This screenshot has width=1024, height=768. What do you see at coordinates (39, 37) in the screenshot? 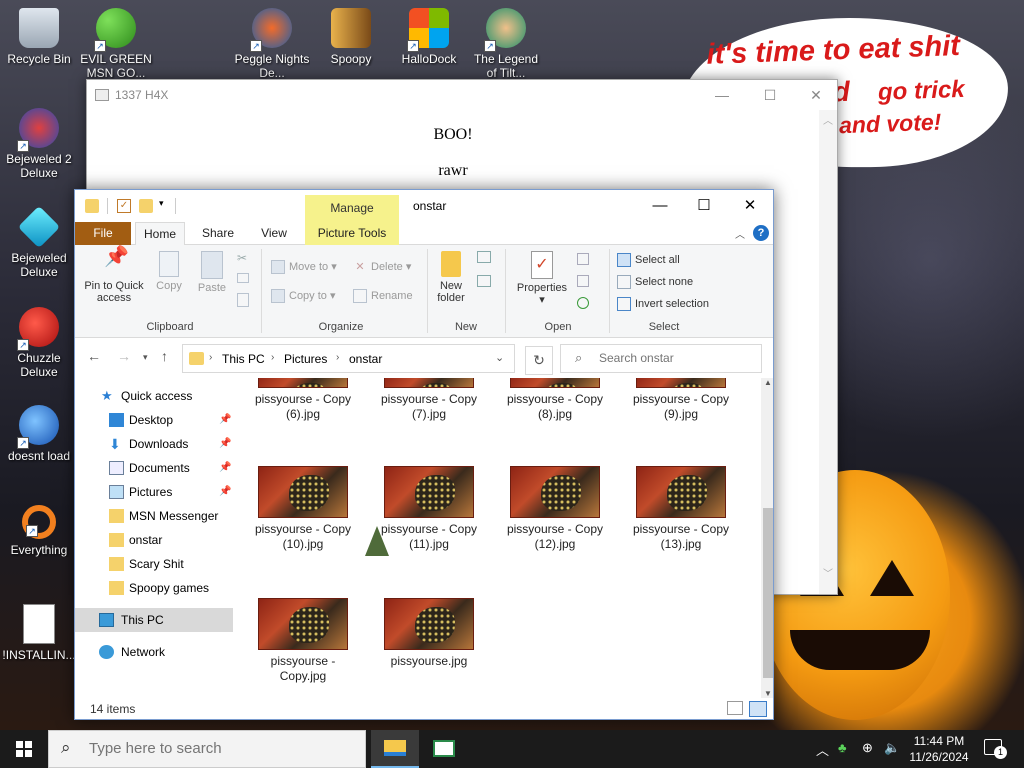
I see `desktop-icon-recycle-bin: Recycle Bin` at bounding box center [39, 37].